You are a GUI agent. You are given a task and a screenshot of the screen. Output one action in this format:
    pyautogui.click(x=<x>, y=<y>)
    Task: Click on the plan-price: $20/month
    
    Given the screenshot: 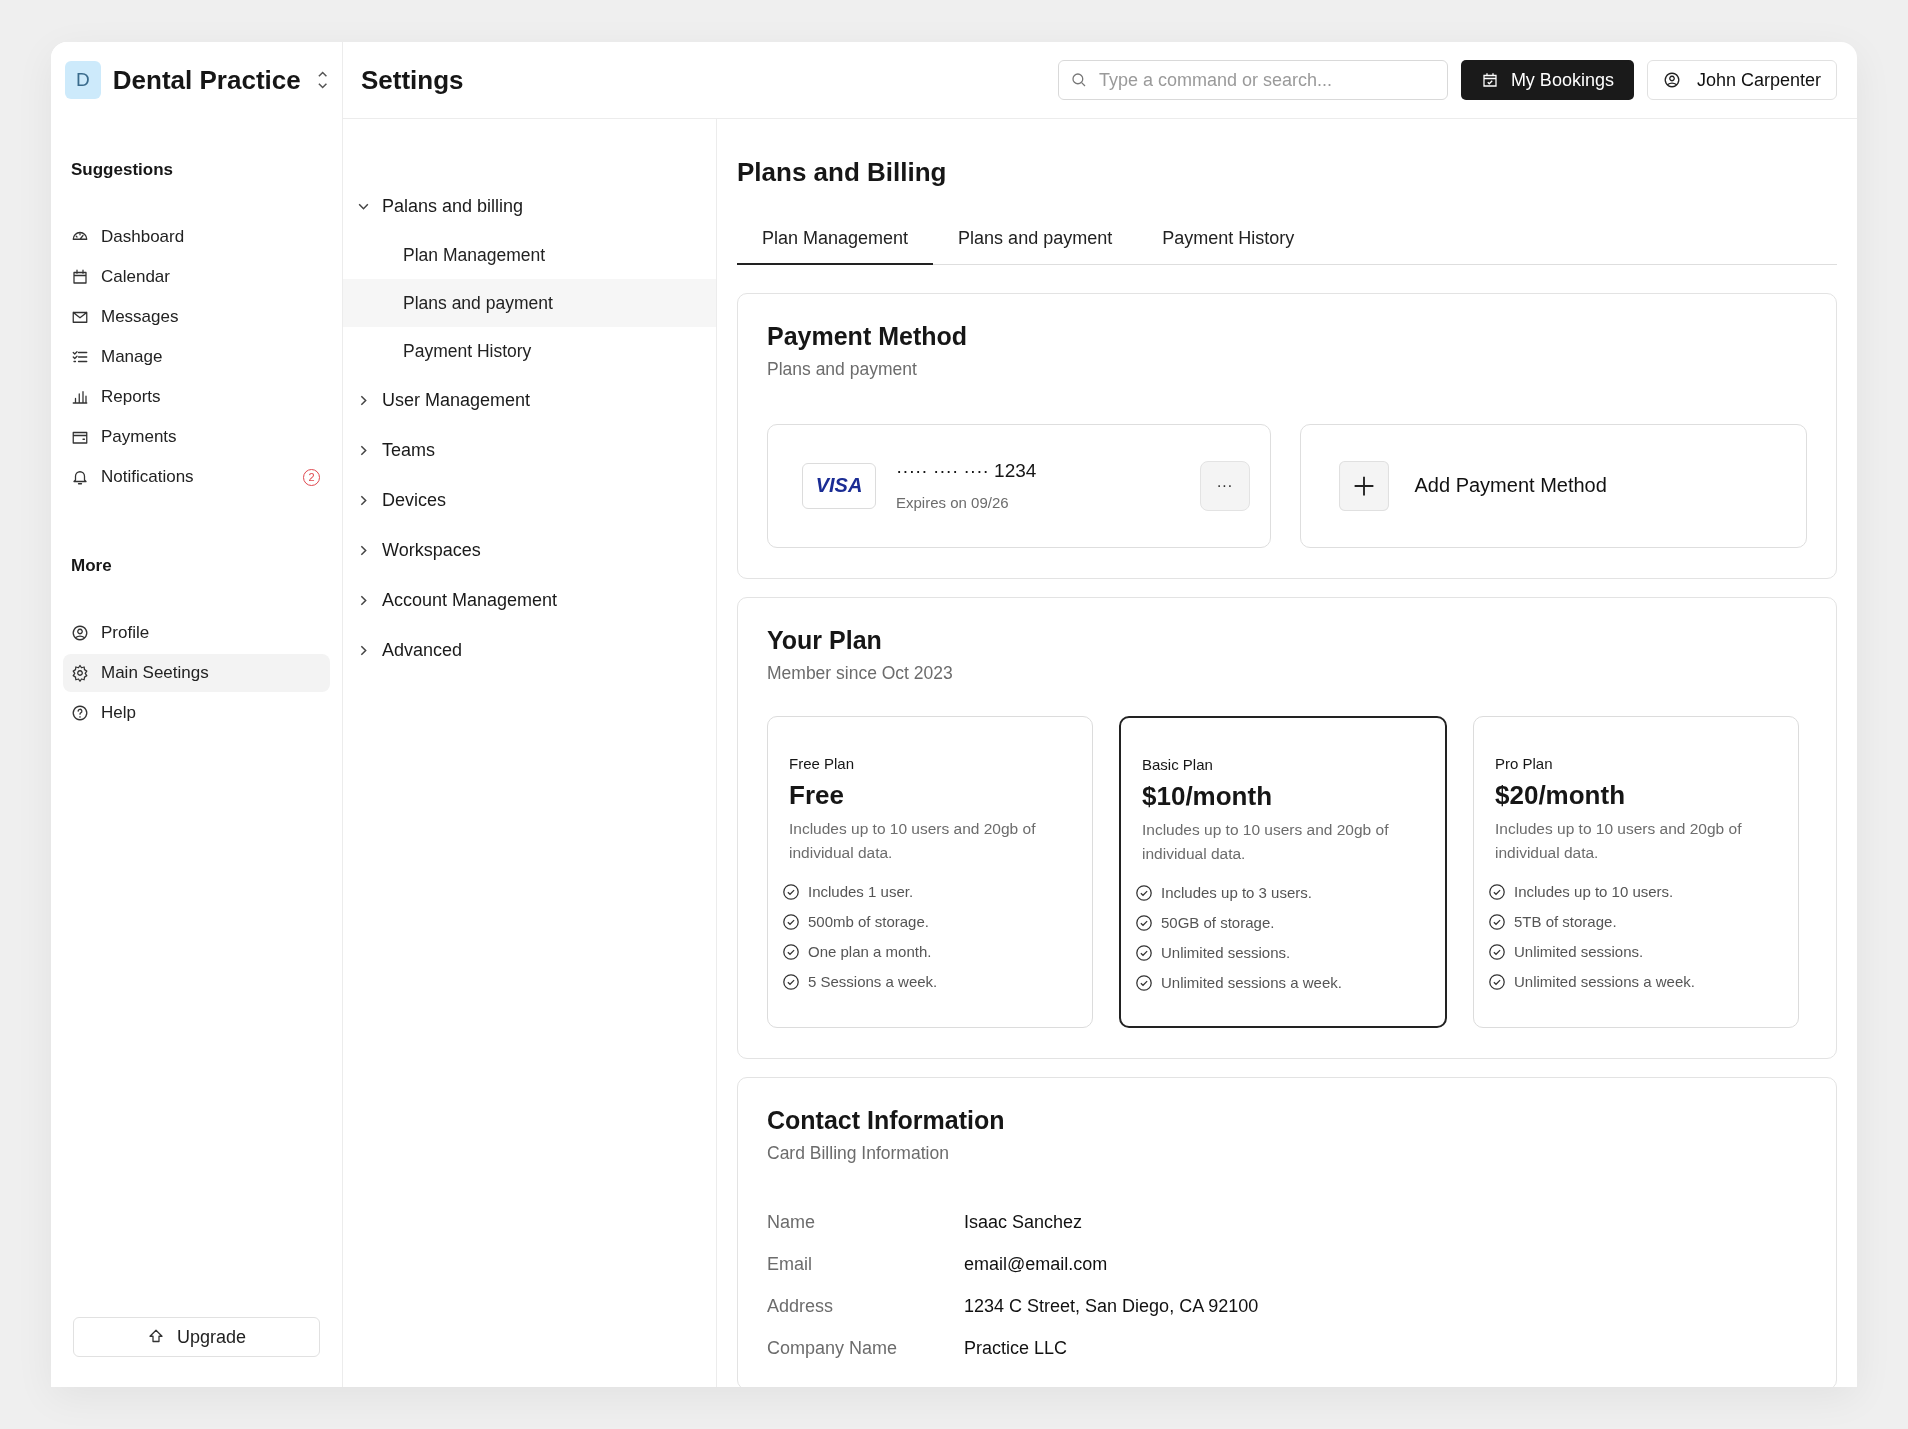 What is the action you would take?
    pyautogui.click(x=1561, y=795)
    